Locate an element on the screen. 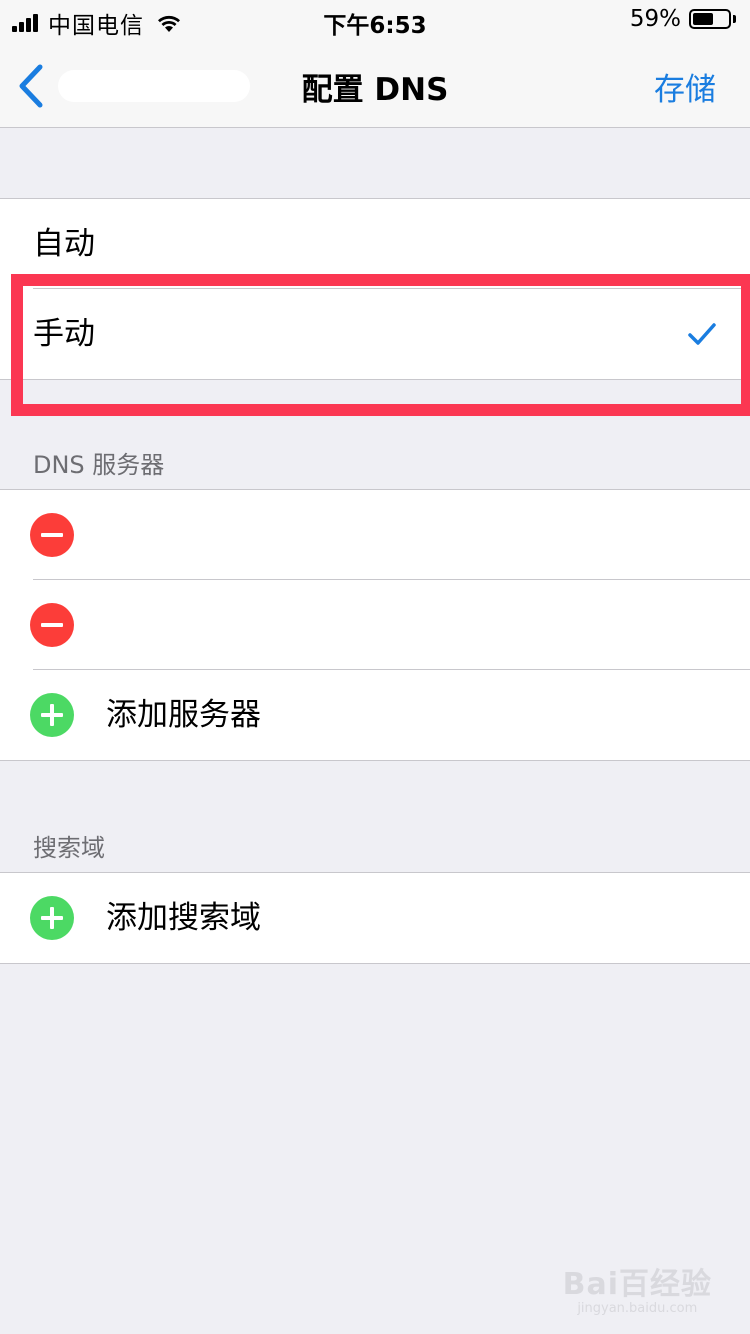 The image size is (750, 1334). search-domain-header: 搜索域 is located at coordinates (69, 848).